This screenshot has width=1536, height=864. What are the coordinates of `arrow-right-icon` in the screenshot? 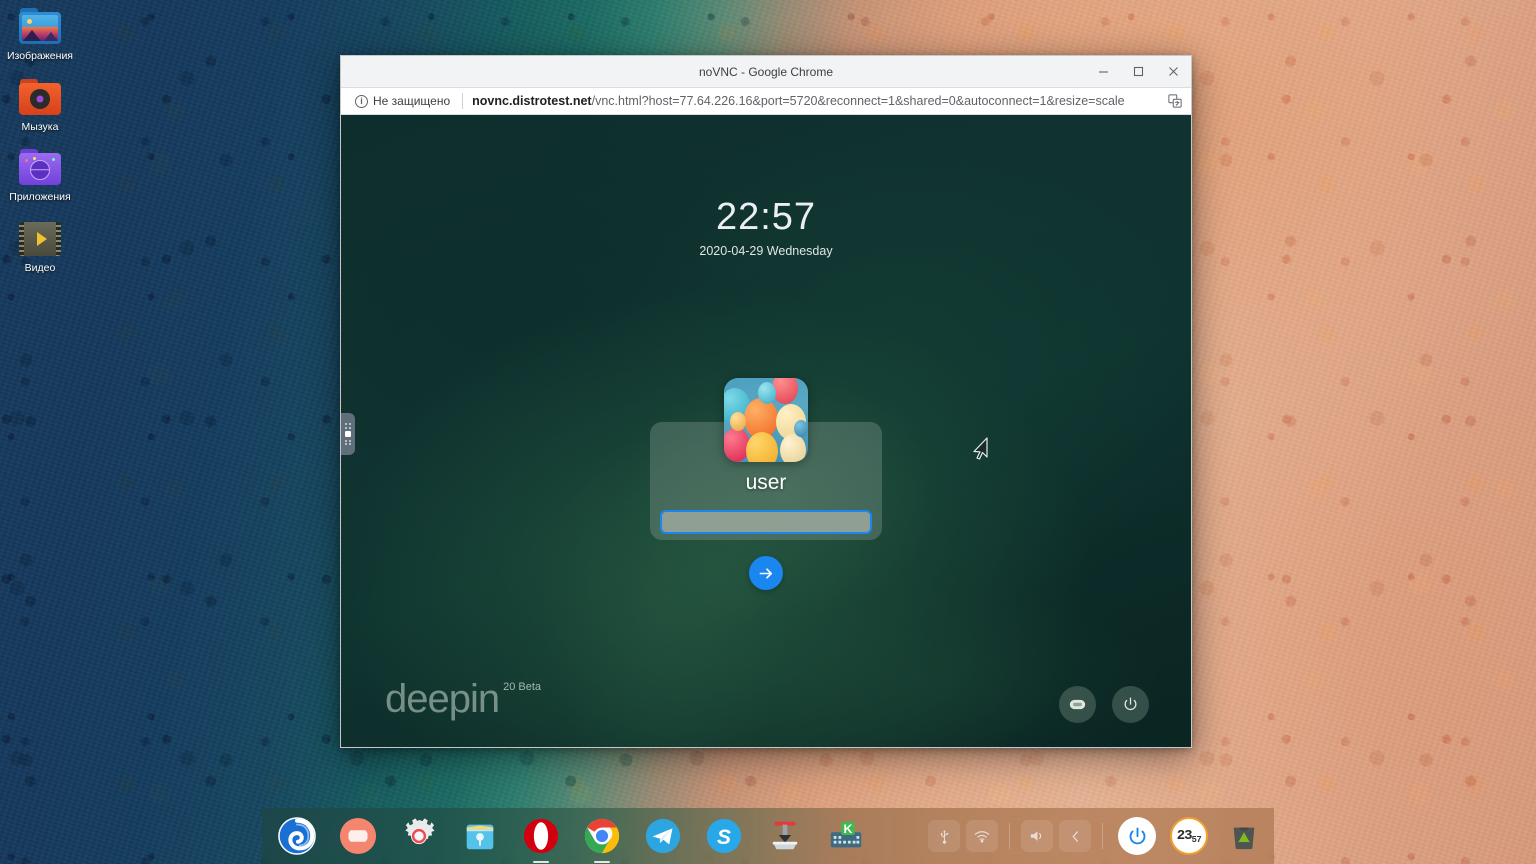 It's located at (765, 573).